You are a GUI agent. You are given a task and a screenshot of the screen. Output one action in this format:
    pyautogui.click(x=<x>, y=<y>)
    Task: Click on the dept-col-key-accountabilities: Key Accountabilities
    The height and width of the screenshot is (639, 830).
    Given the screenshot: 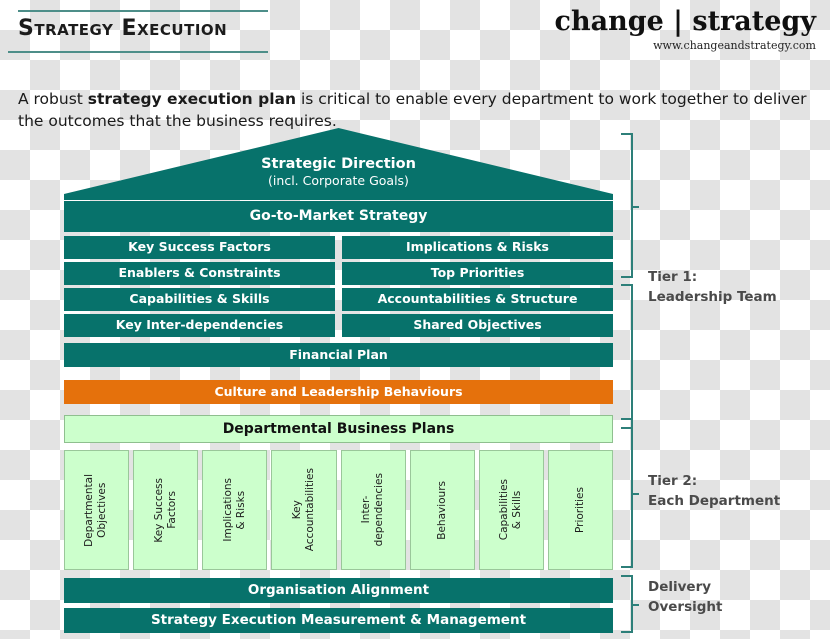 What is the action you would take?
    pyautogui.click(x=304, y=510)
    